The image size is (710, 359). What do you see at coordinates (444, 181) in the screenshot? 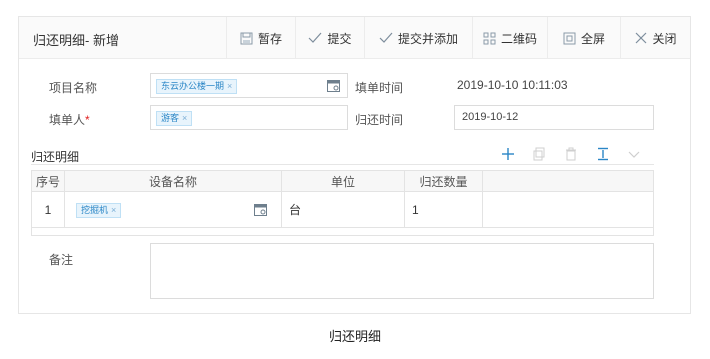
I see `col-qty: 归还数量` at bounding box center [444, 181].